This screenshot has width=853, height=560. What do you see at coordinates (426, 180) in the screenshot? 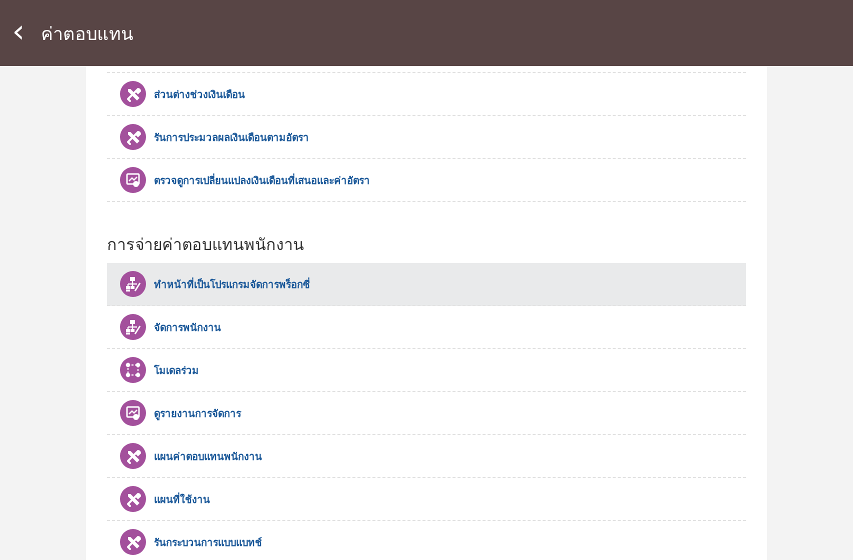
I see `menu-item: ตรวจดูการเปลี่ยนแปลงเงินเดือนที่เสนอและค่าอัตรา` at bounding box center [426, 180].